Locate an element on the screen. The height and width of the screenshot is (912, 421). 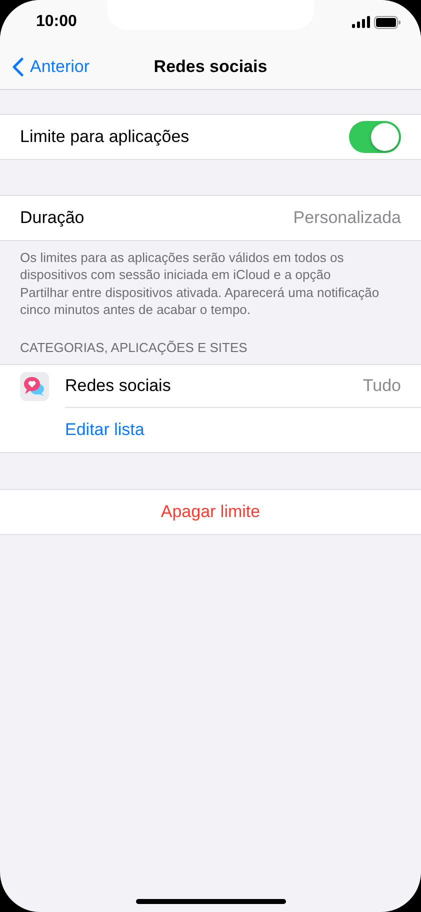
section-header: CATEGORIAS, APLICAÇÕES E SITES is located at coordinates (133, 348).